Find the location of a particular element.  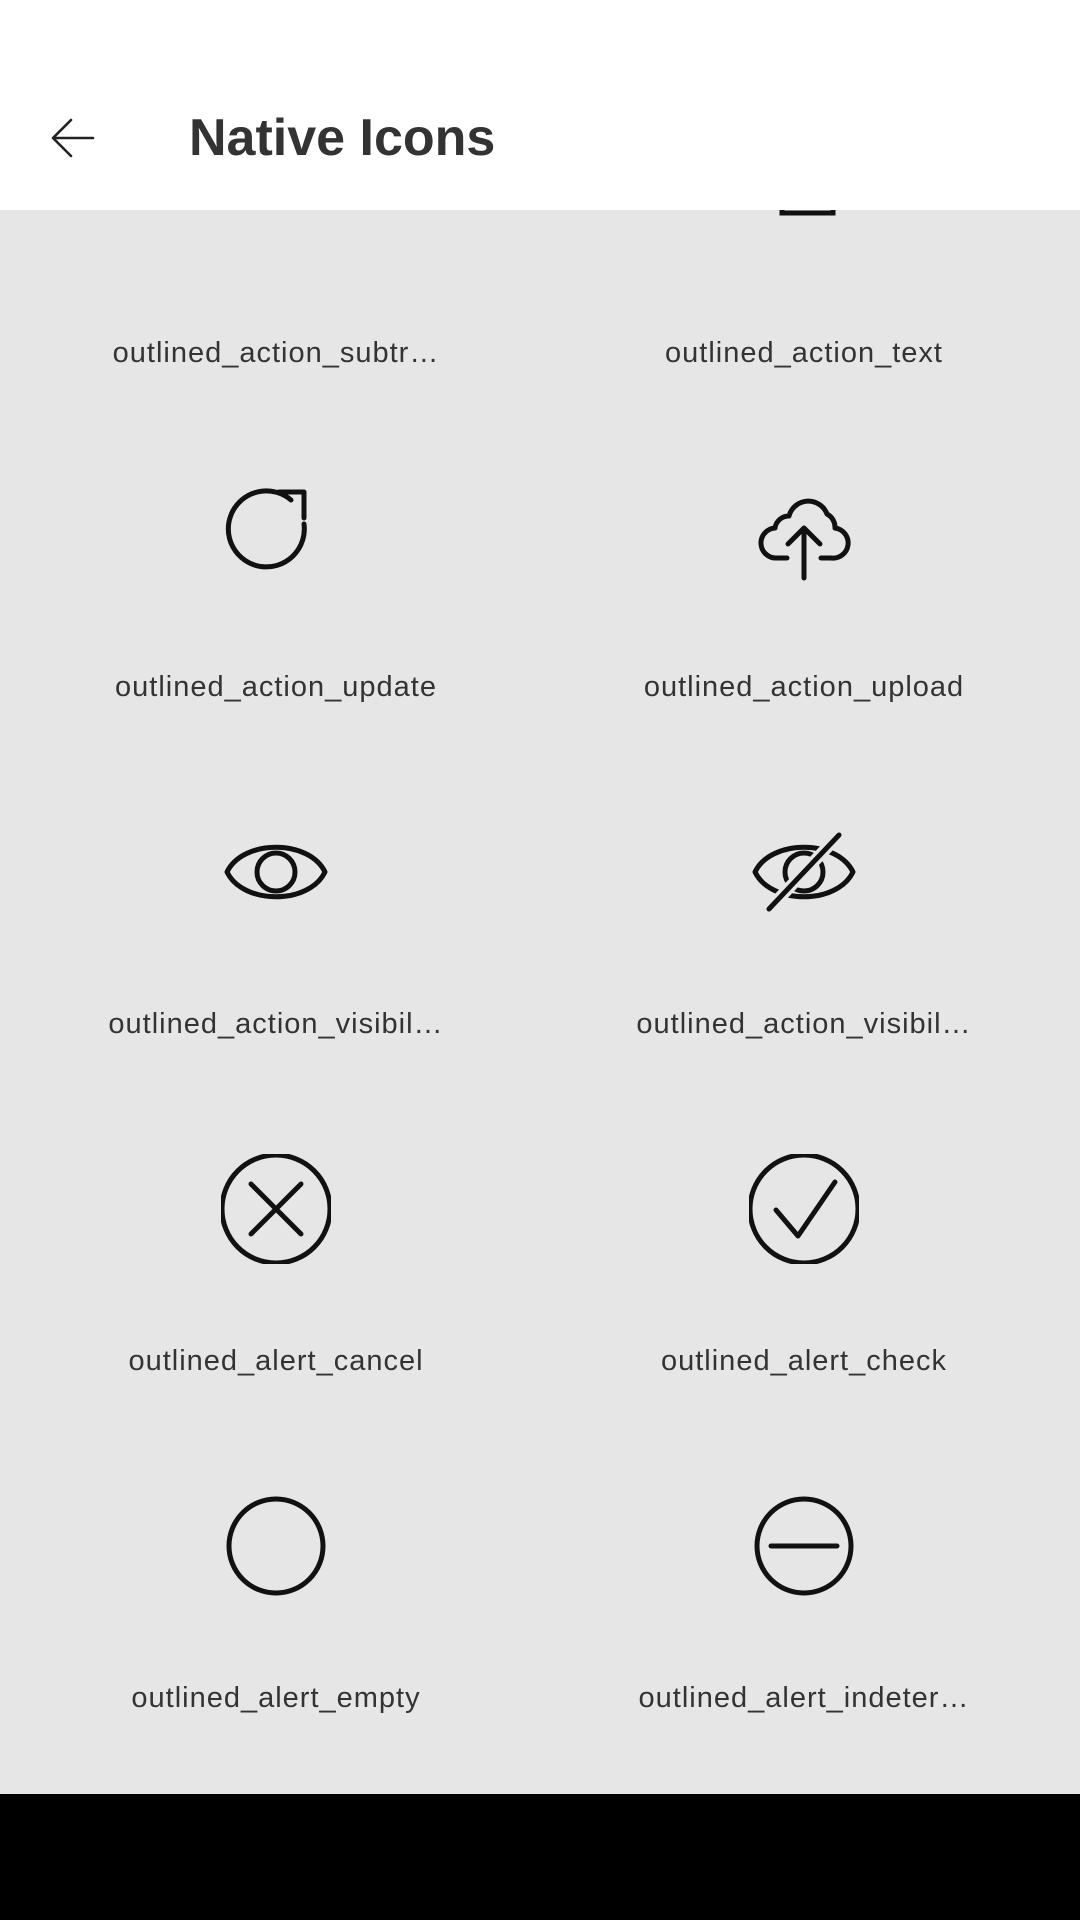

icon-label: outlined_action_update is located at coordinates (276, 687).